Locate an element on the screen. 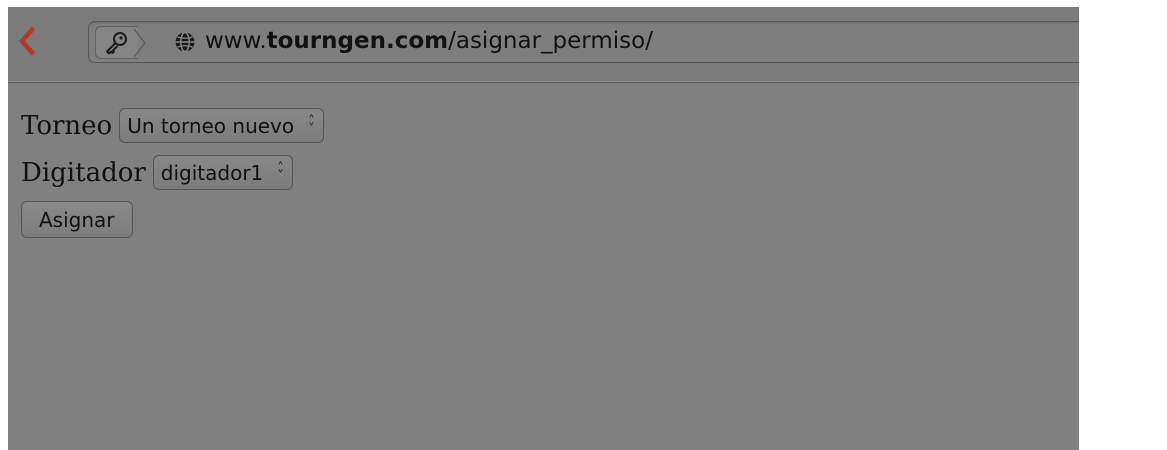  key-icon is located at coordinates (116, 42).